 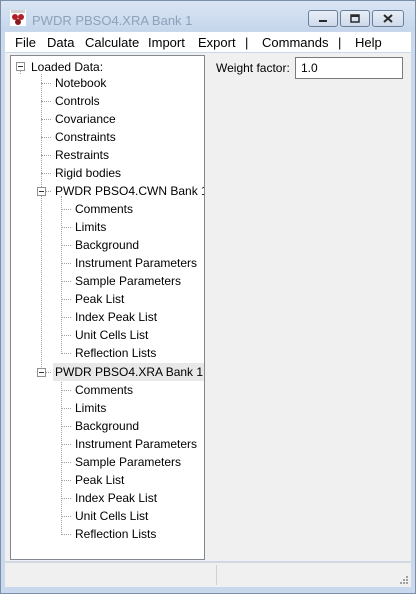 I want to click on tree-histogram-cwn: PWDR PBSO4.CWN Bank 1, so click(x=128, y=191).